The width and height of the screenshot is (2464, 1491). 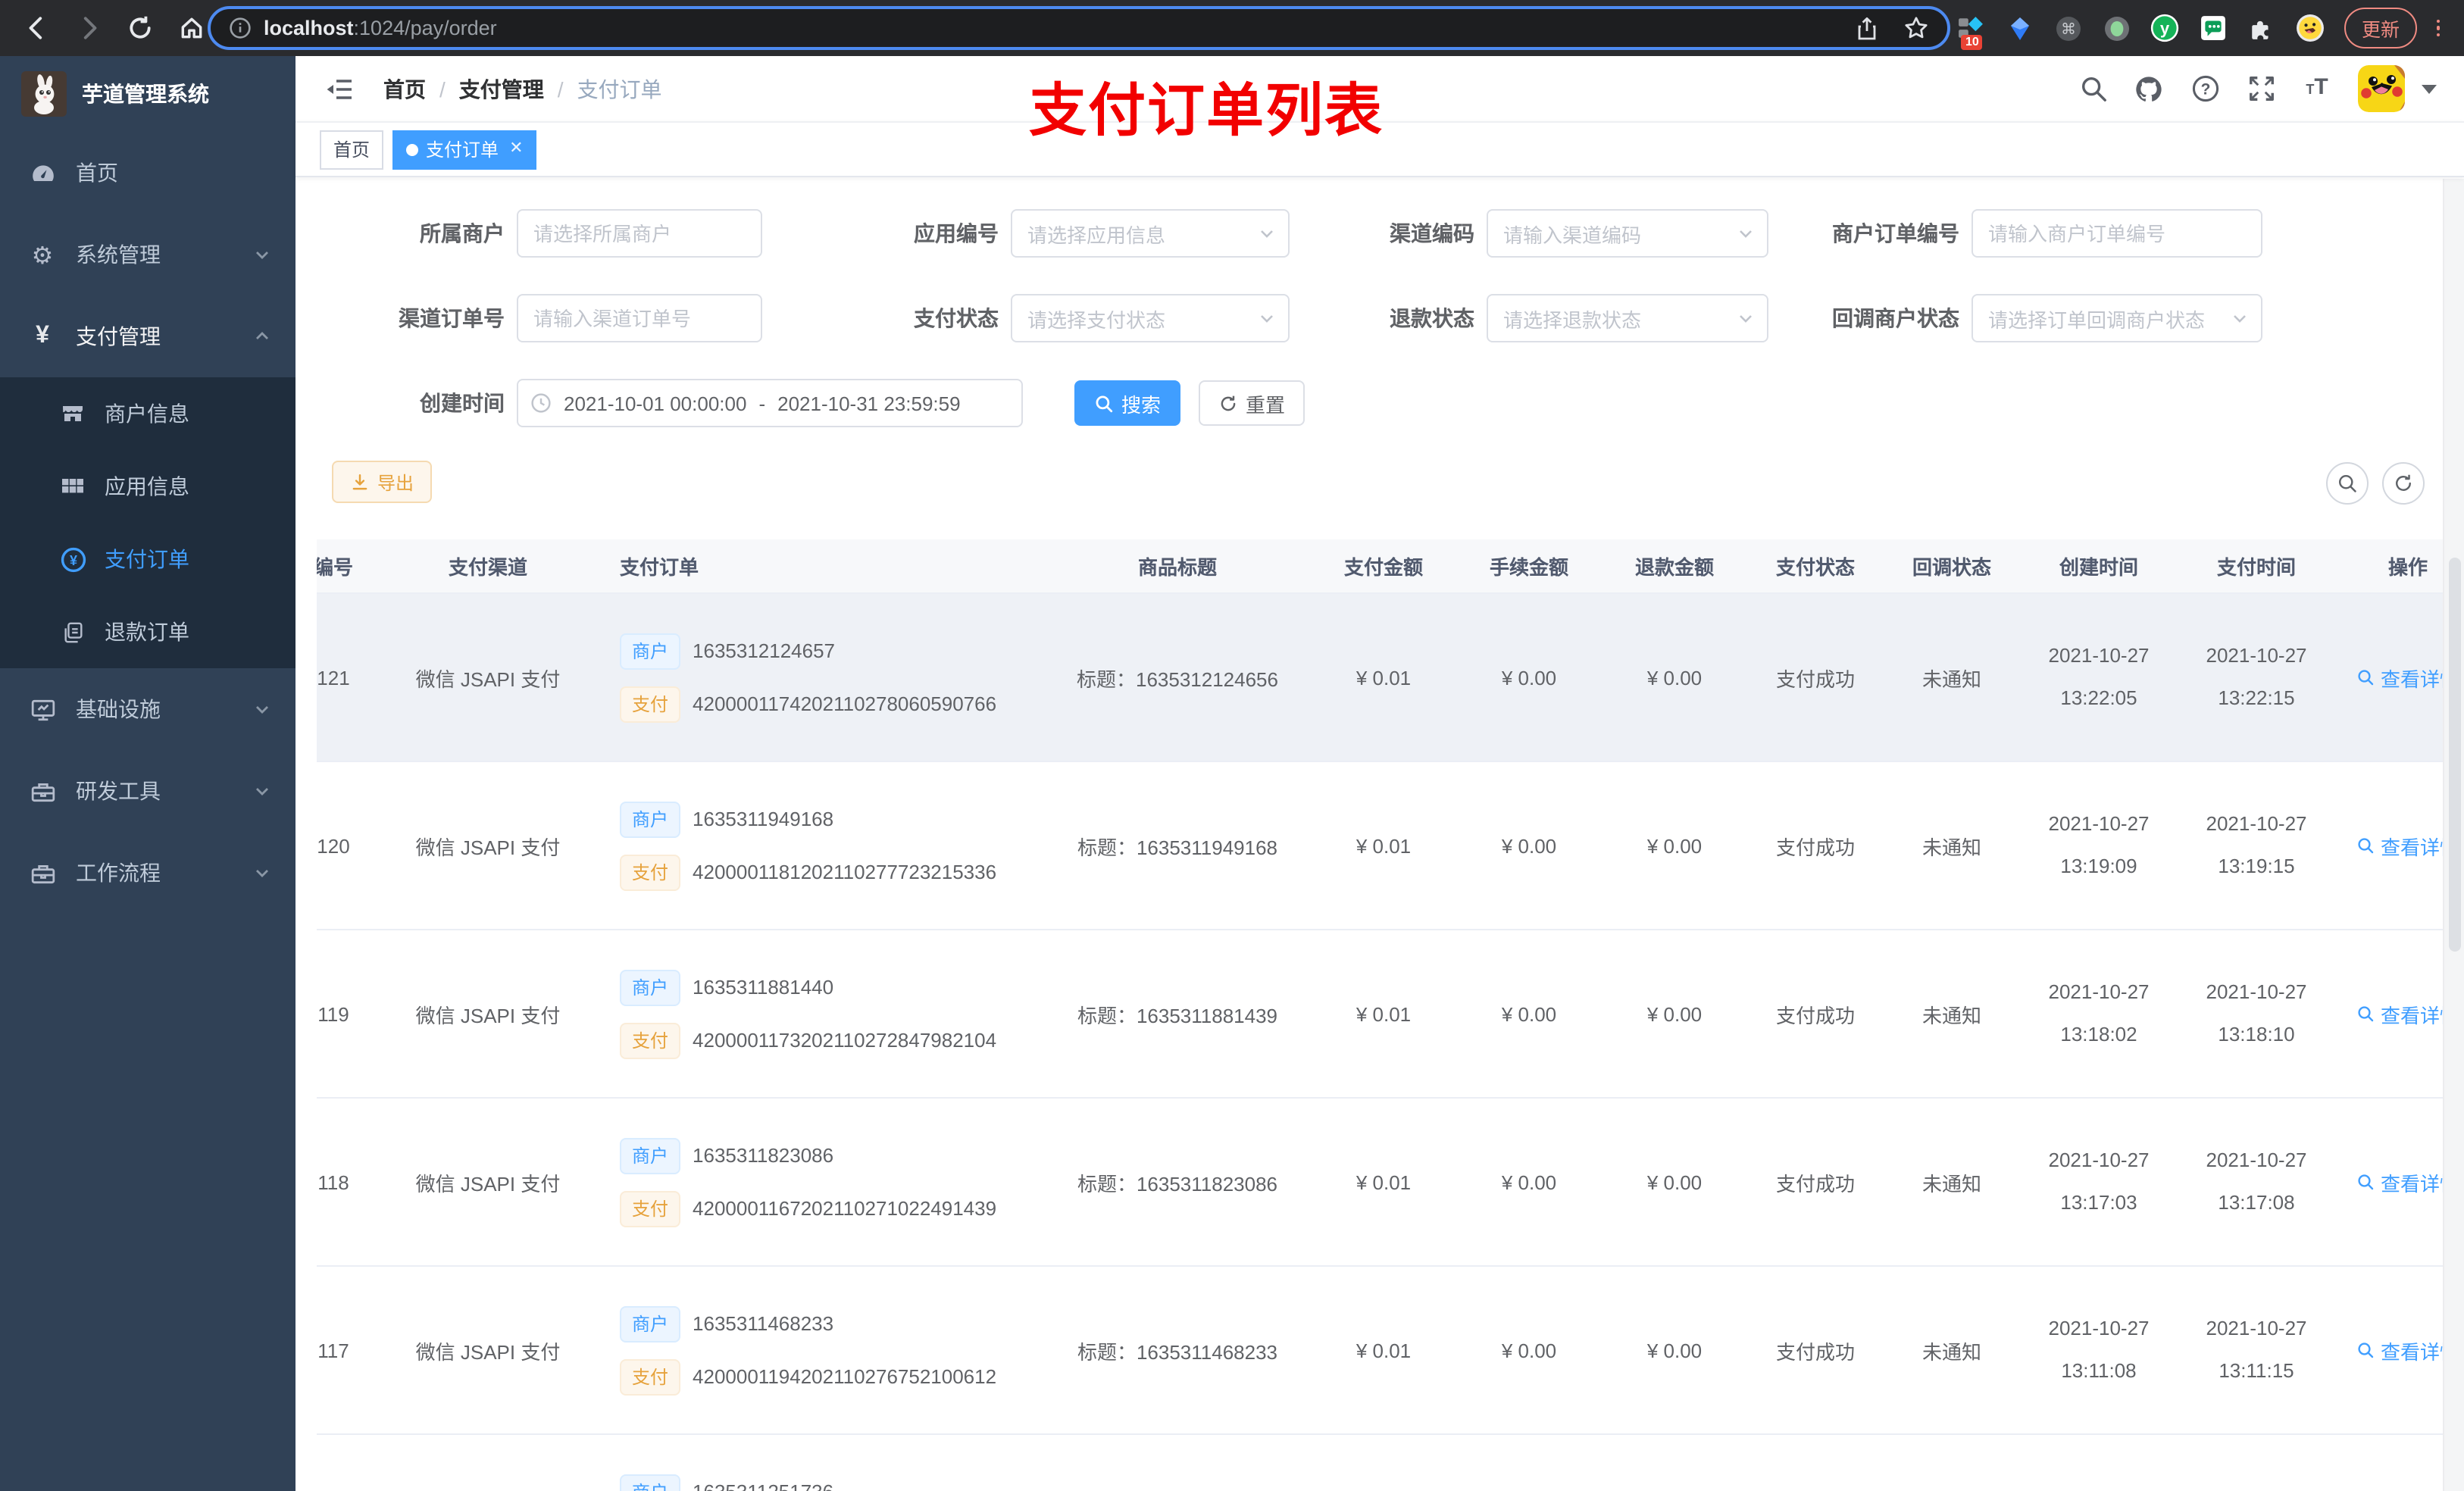 What do you see at coordinates (1150, 318) in the screenshot?
I see `pay-status-select: 请选择支付状态` at bounding box center [1150, 318].